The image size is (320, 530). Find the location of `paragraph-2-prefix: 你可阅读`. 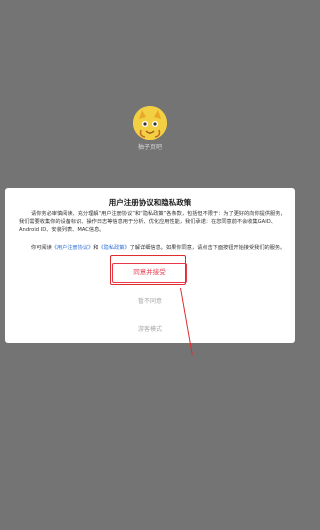

paragraph-2-prefix: 你可阅读 is located at coordinates (41, 248).